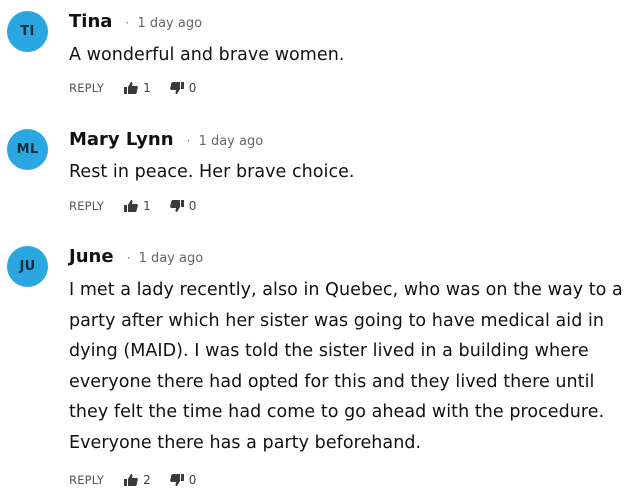 The height and width of the screenshot is (500, 642). What do you see at coordinates (27, 266) in the screenshot?
I see `avatar: JU` at bounding box center [27, 266].